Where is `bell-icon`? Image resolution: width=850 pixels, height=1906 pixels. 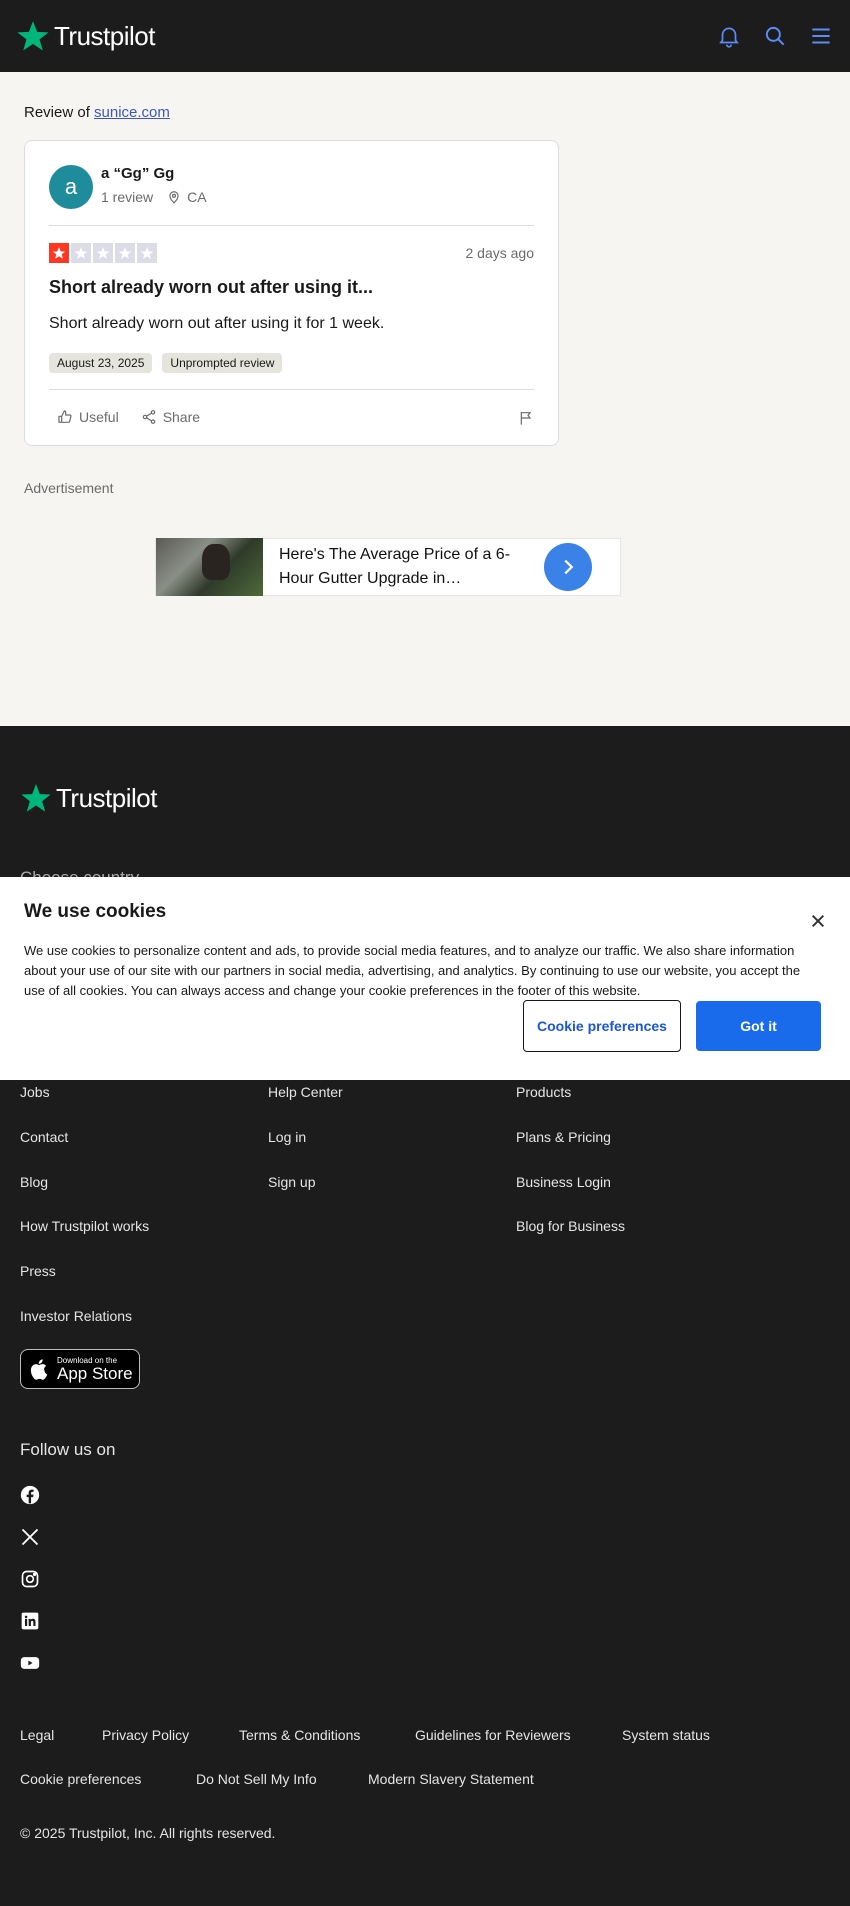
bell-icon is located at coordinates (729, 36).